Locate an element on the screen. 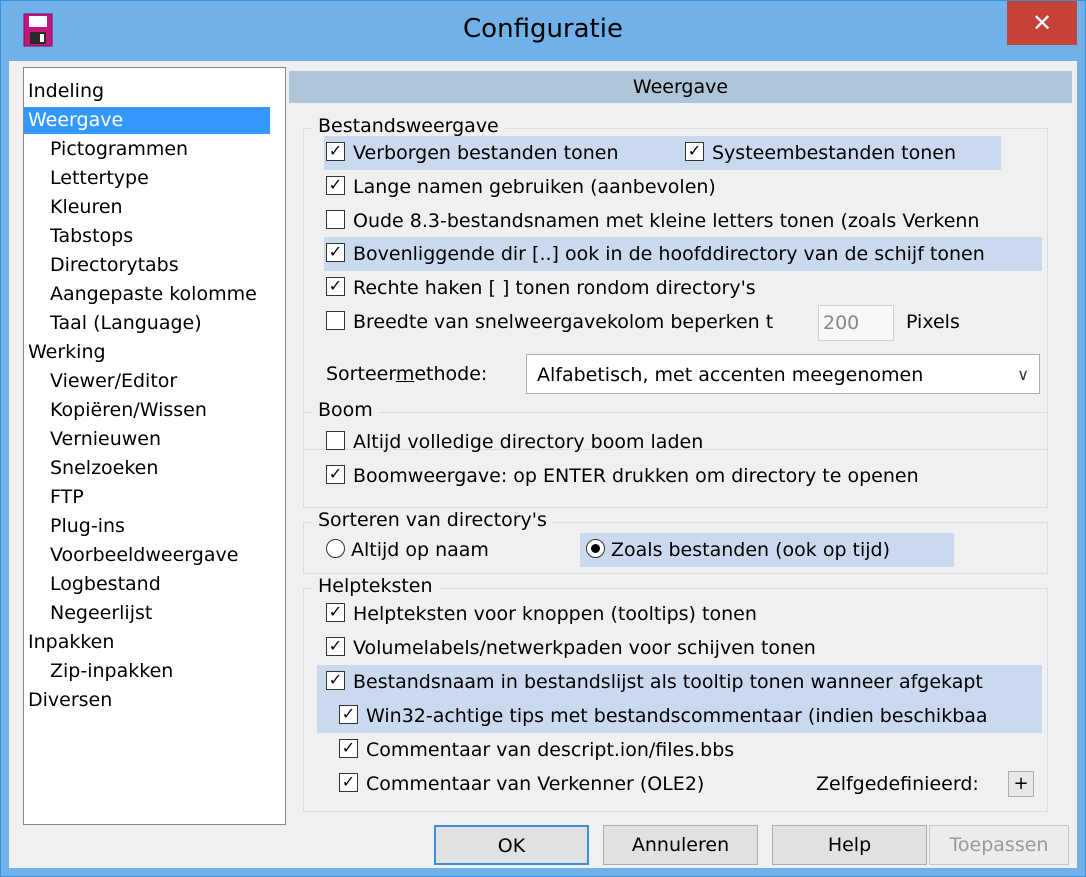  tree-item: Taal (Language) is located at coordinates (166, 323).